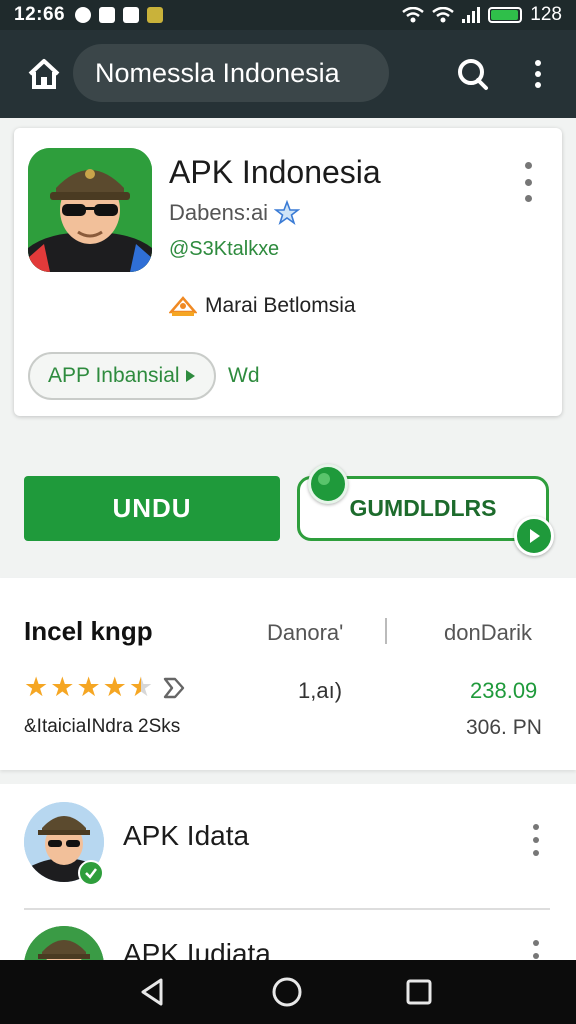 The width and height of the screenshot is (576, 1024). What do you see at coordinates (131, 15) in the screenshot?
I see `message-icon` at bounding box center [131, 15].